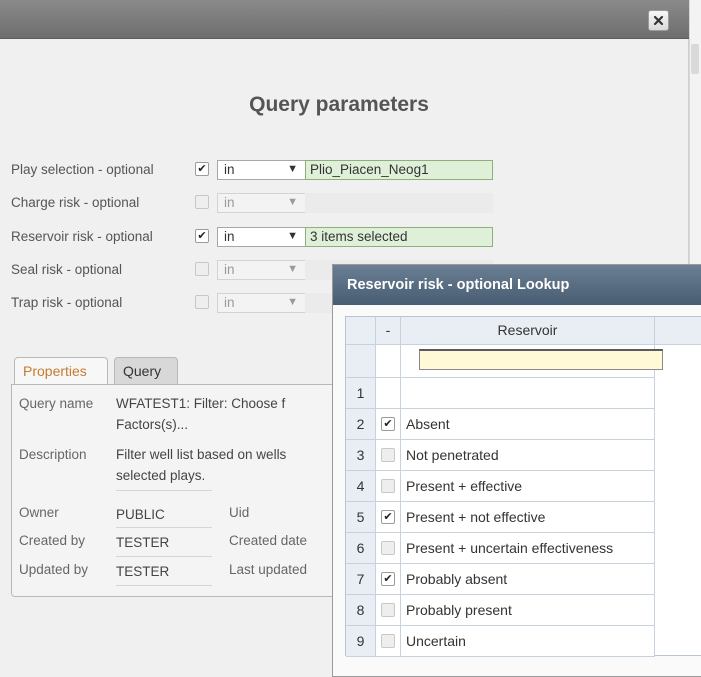 Image resolution: width=701 pixels, height=677 pixels. I want to click on reservoir-option: Absent, so click(528, 424).